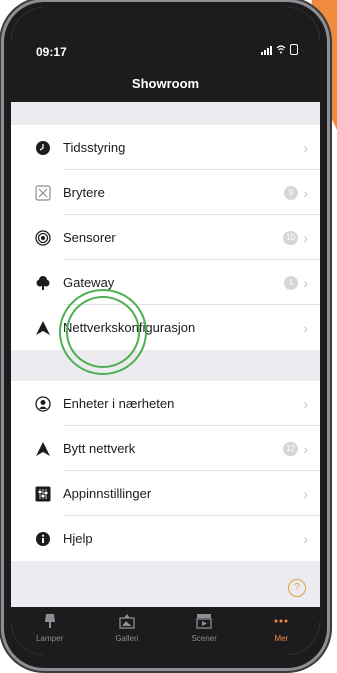 This screenshot has width=337, height=673. Describe the element at coordinates (94, 147) in the screenshot. I see `menu-item-label: Tidsstyring` at that location.